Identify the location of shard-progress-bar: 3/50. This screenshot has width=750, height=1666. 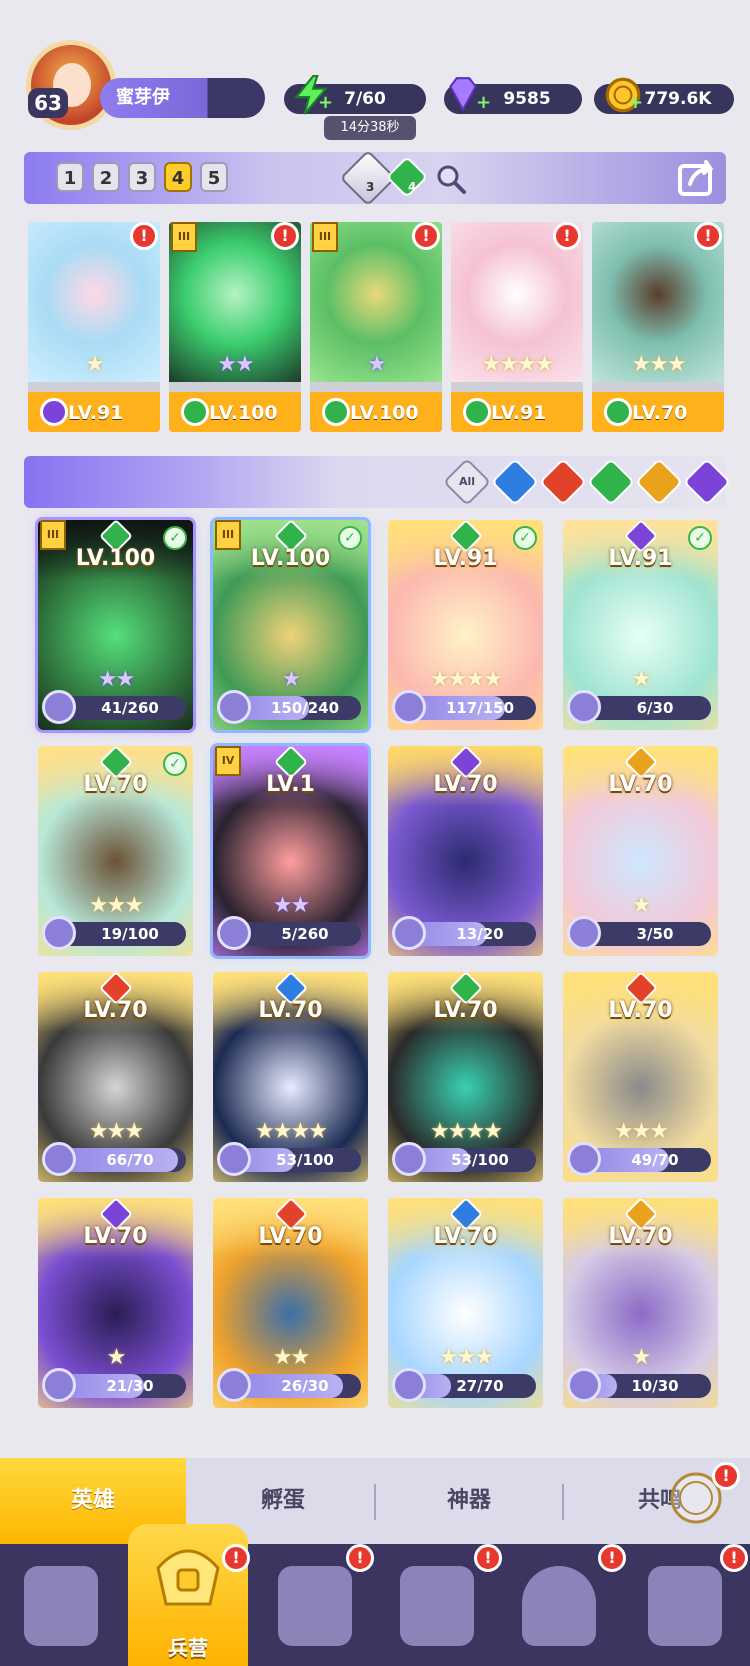
(639, 933).